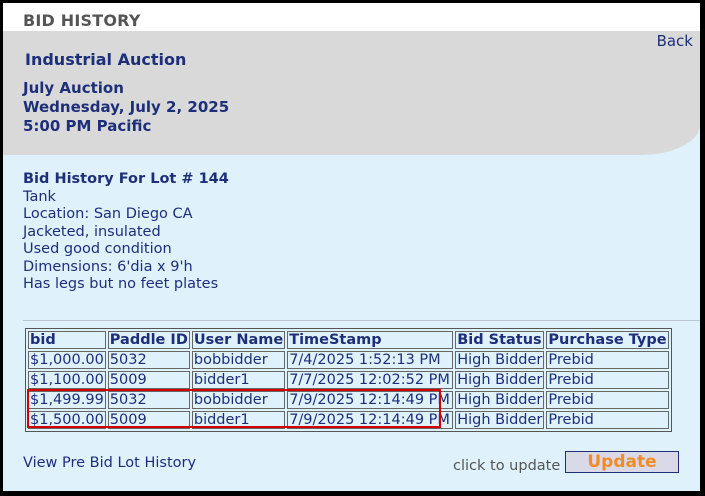 This screenshot has height=496, width=705. I want to click on lot-line: Has legs but no feet plates, so click(121, 284).